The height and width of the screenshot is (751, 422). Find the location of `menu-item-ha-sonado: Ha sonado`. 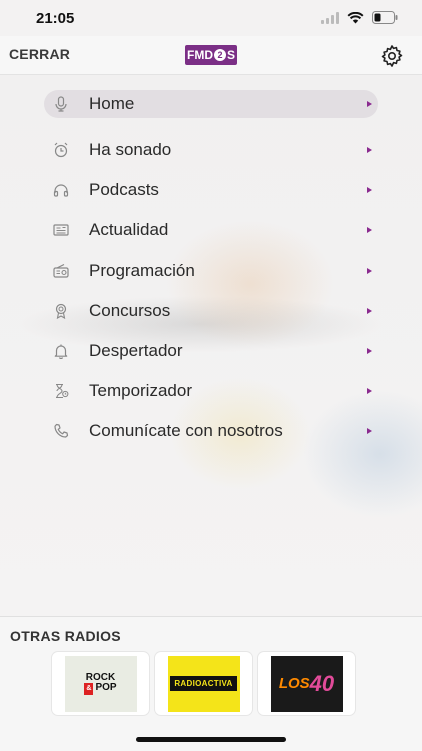

menu-item-ha-sonado: Ha sonado is located at coordinates (211, 150).